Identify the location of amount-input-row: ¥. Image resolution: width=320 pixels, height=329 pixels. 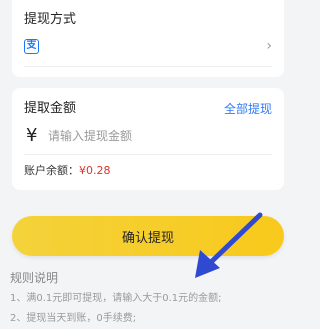
(148, 137).